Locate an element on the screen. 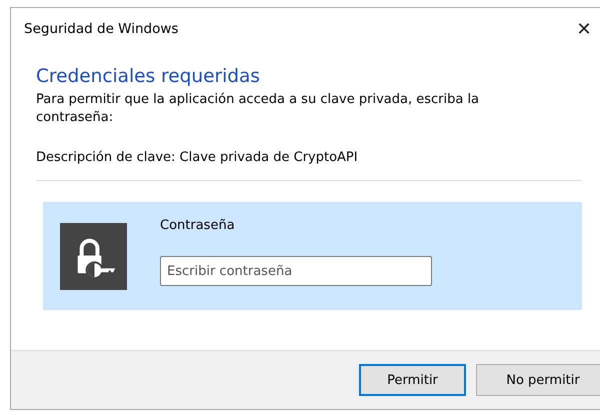 The image size is (600, 415). password-label: Contraseña is located at coordinates (198, 225).